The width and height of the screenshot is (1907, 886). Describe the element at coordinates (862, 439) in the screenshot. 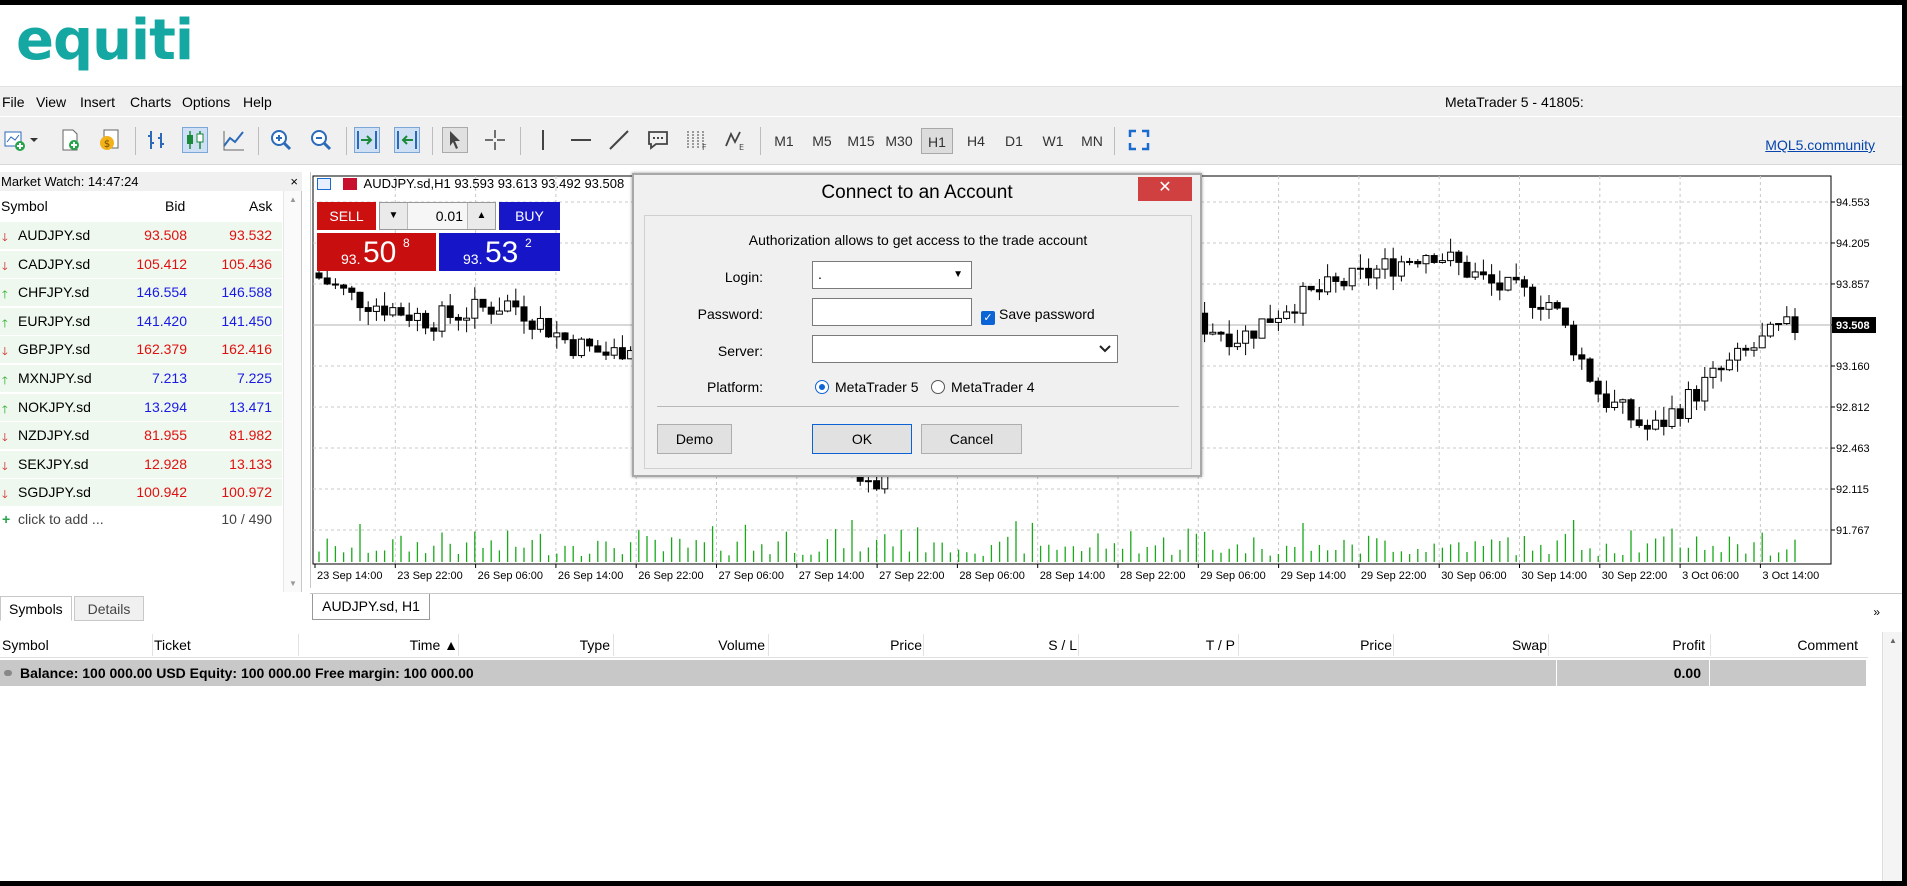

I see `ok-button: OK` at that location.